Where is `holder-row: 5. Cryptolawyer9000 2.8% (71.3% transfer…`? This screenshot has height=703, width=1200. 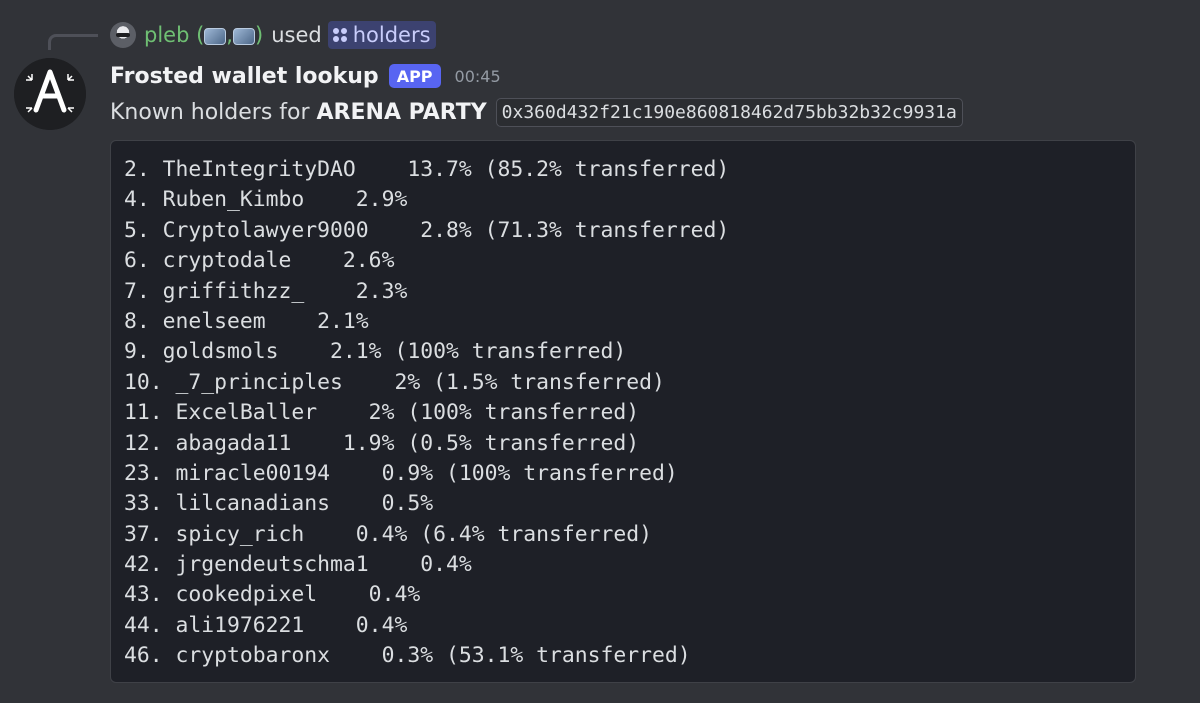
holder-row: 5. Cryptolawyer9000 2.8% (71.3% transfer… is located at coordinates (427, 230).